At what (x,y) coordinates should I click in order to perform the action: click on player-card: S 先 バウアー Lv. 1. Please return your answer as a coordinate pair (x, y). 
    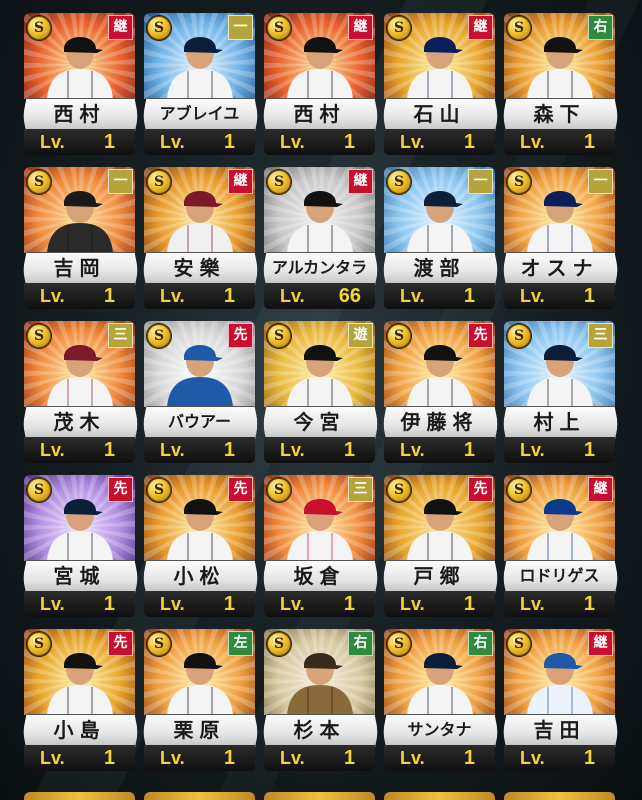
    Looking at the image, I should click on (200, 392).